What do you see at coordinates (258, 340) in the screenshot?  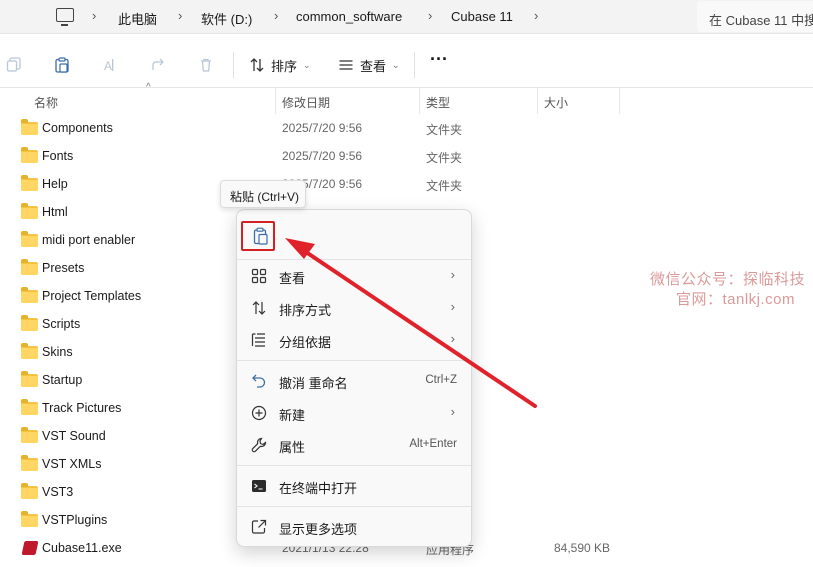 I see `group-list-icon` at bounding box center [258, 340].